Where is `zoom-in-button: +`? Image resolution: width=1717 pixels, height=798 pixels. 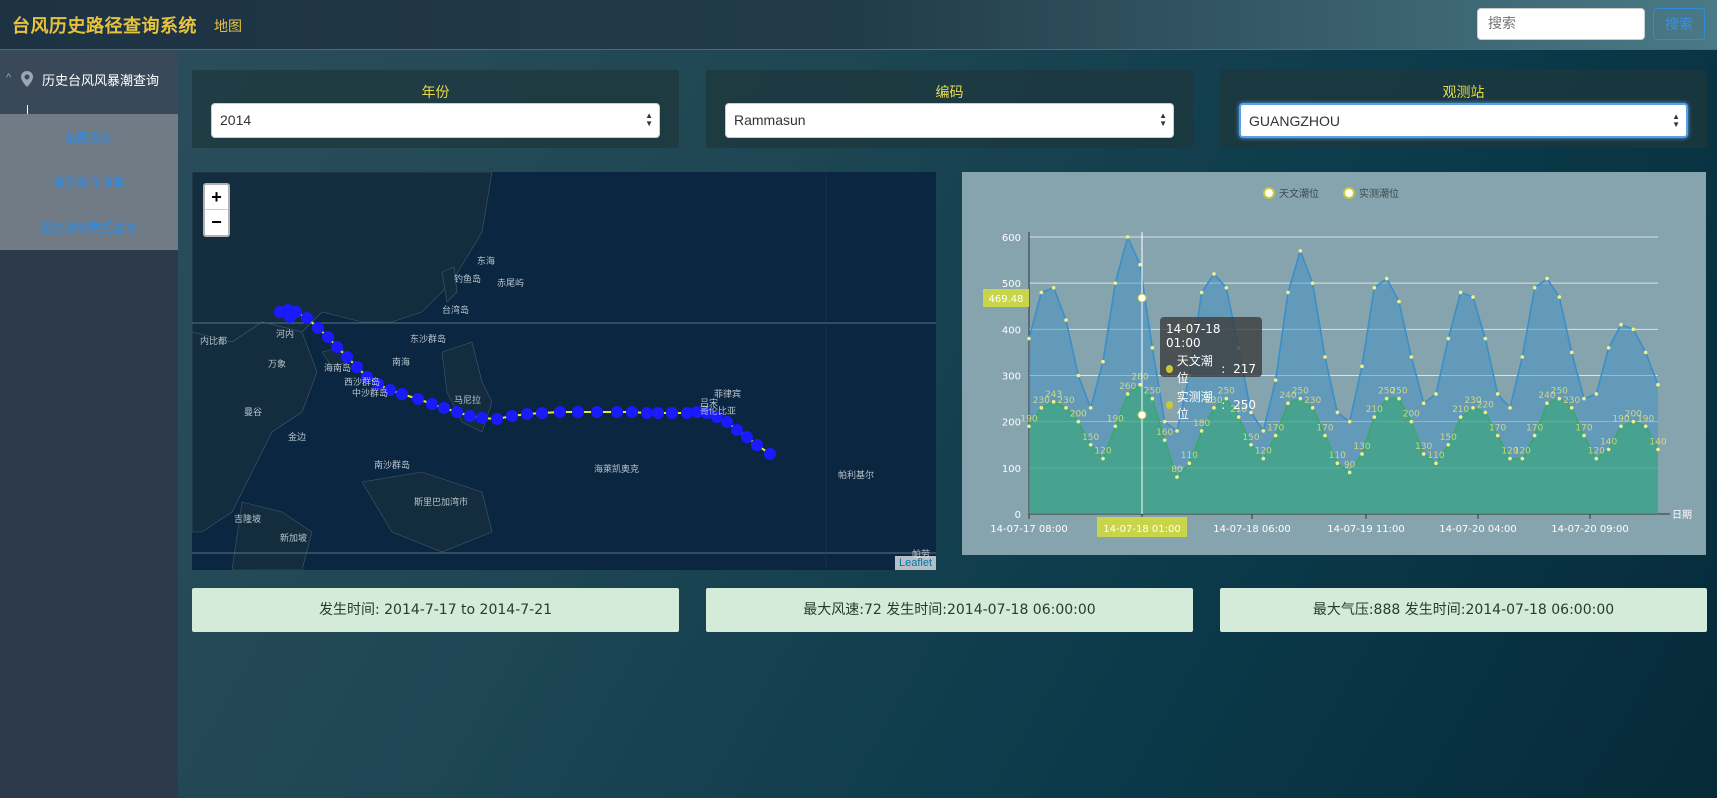 zoom-in-button: + is located at coordinates (216, 197).